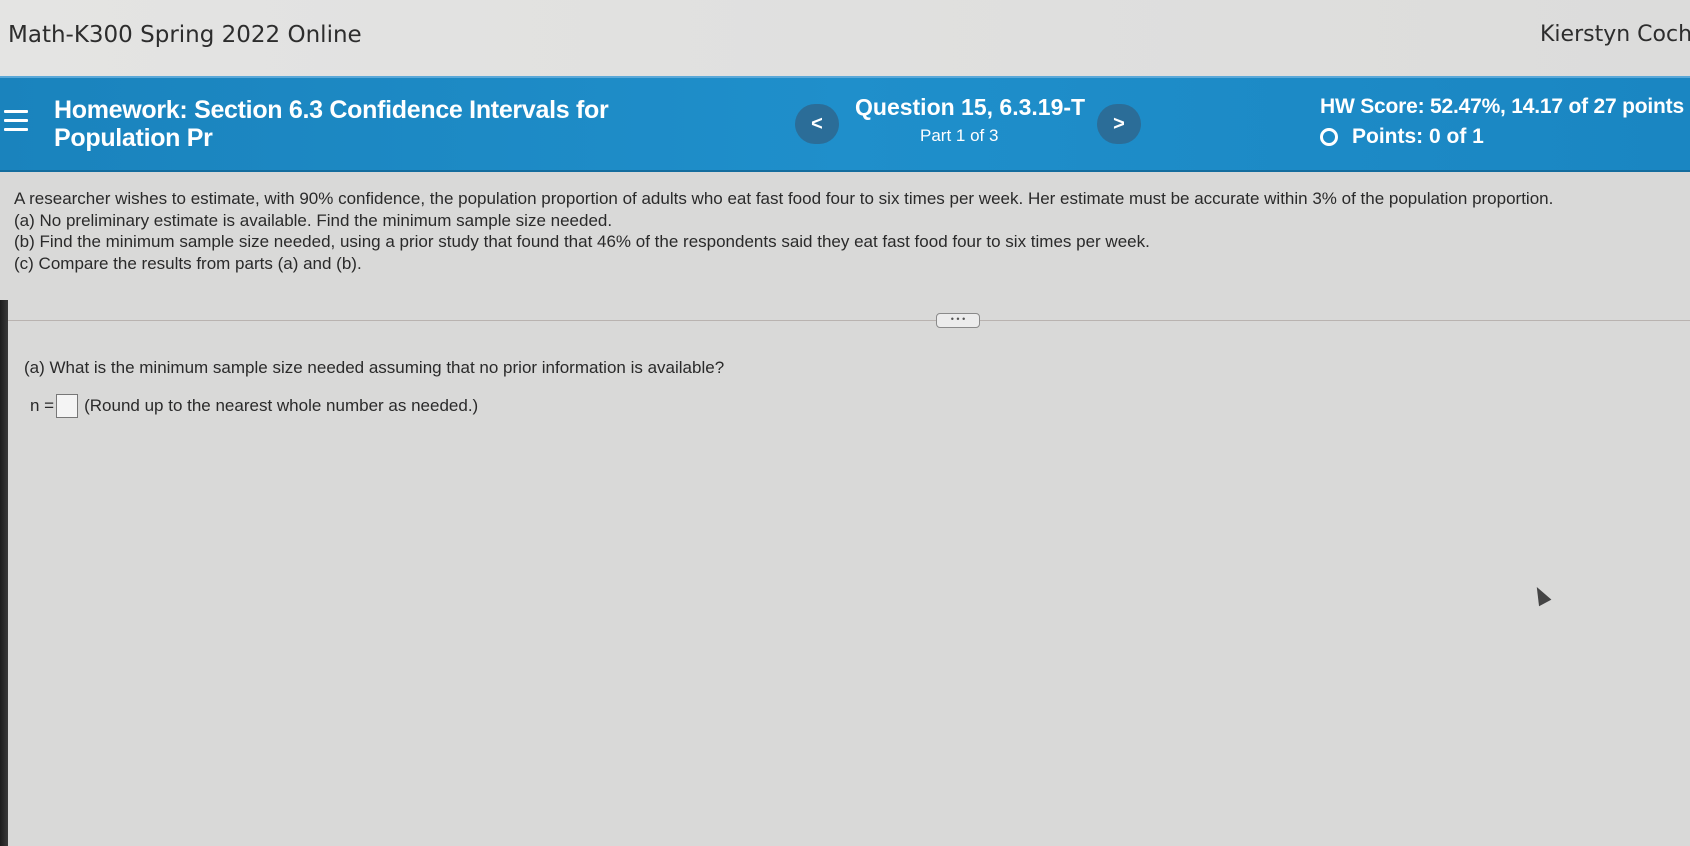 This screenshot has width=1690, height=846. What do you see at coordinates (817, 124) in the screenshot?
I see `previous-question-button: <` at bounding box center [817, 124].